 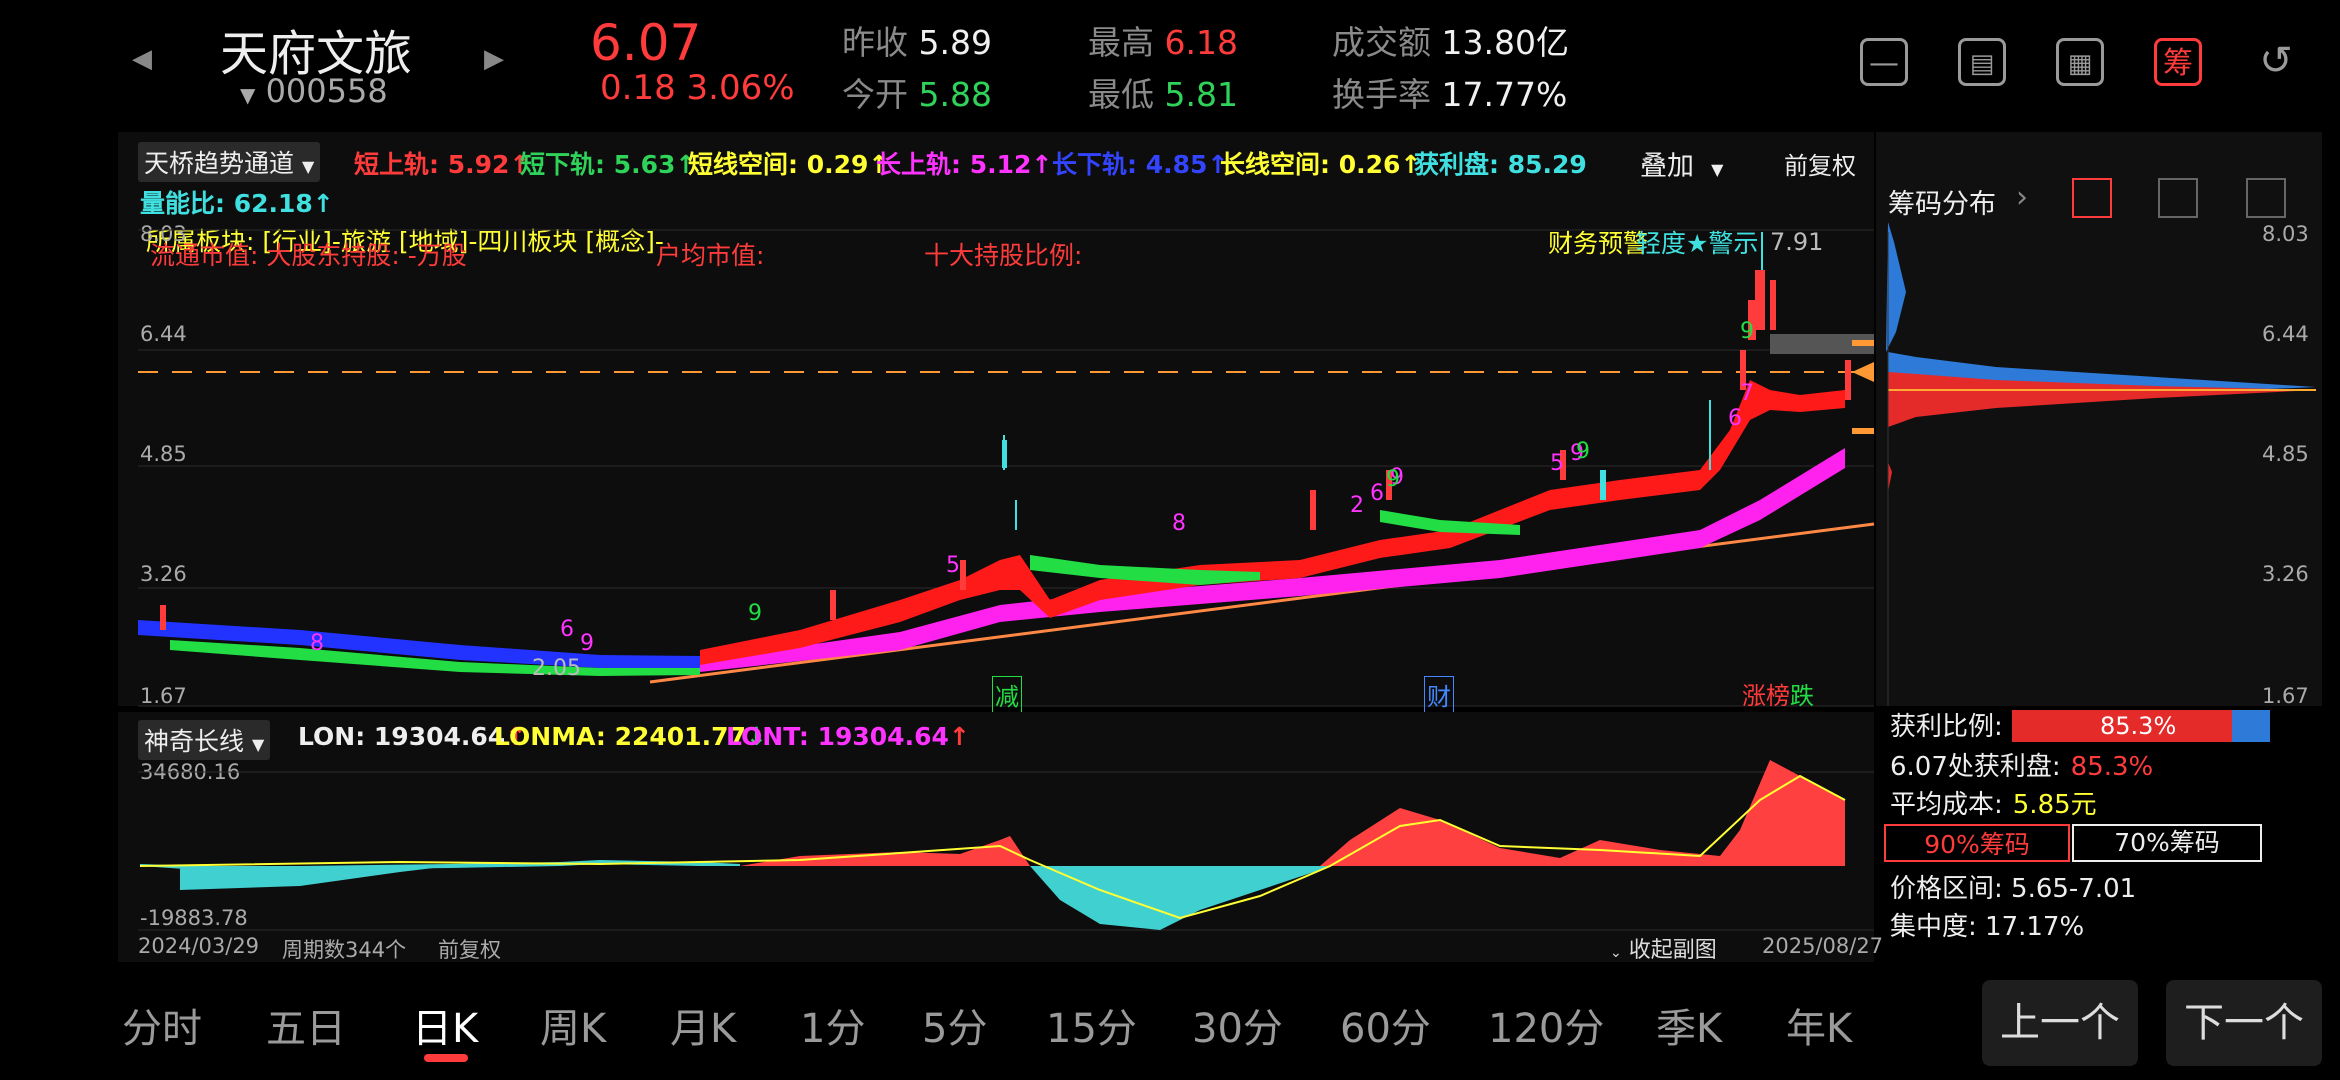 What do you see at coordinates (1546, 1025) in the screenshot?
I see `tab-120min: 120分` at bounding box center [1546, 1025].